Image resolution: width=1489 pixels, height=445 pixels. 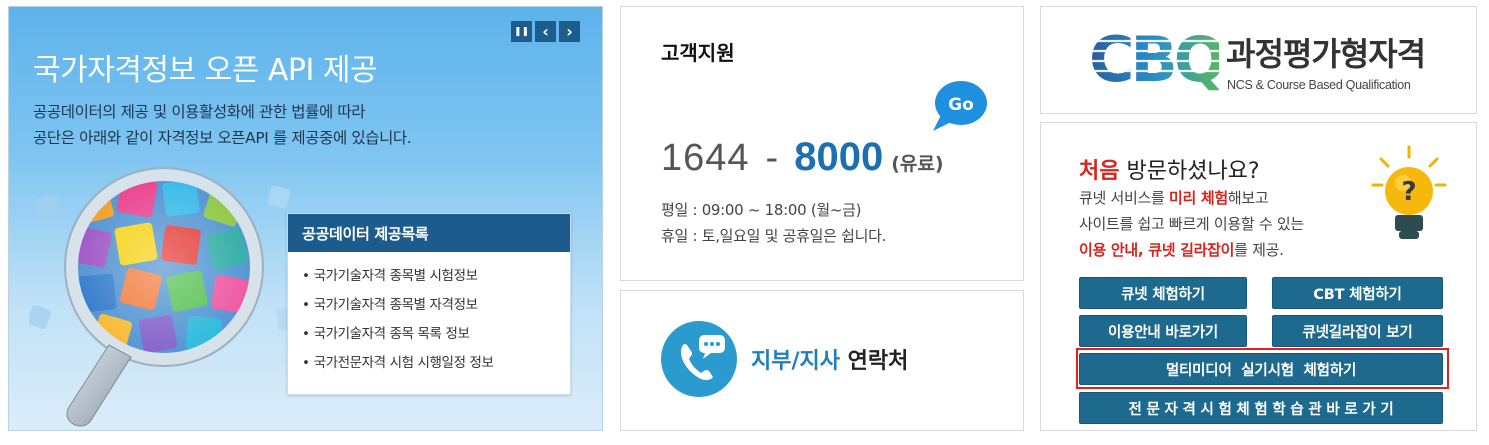 I want to click on first-visit-line2: 사이트를 쉽고 빠르게 이용할 수 있는, so click(x=1191, y=224).